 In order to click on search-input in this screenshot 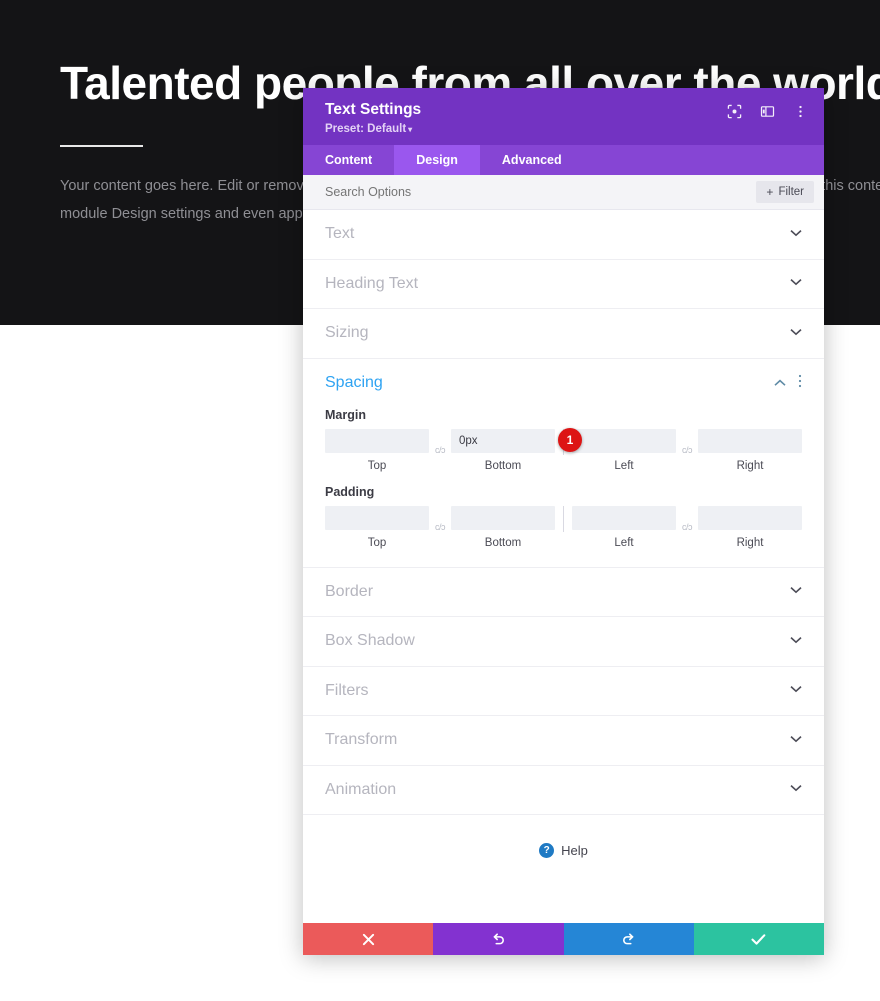, I will do `click(475, 192)`.